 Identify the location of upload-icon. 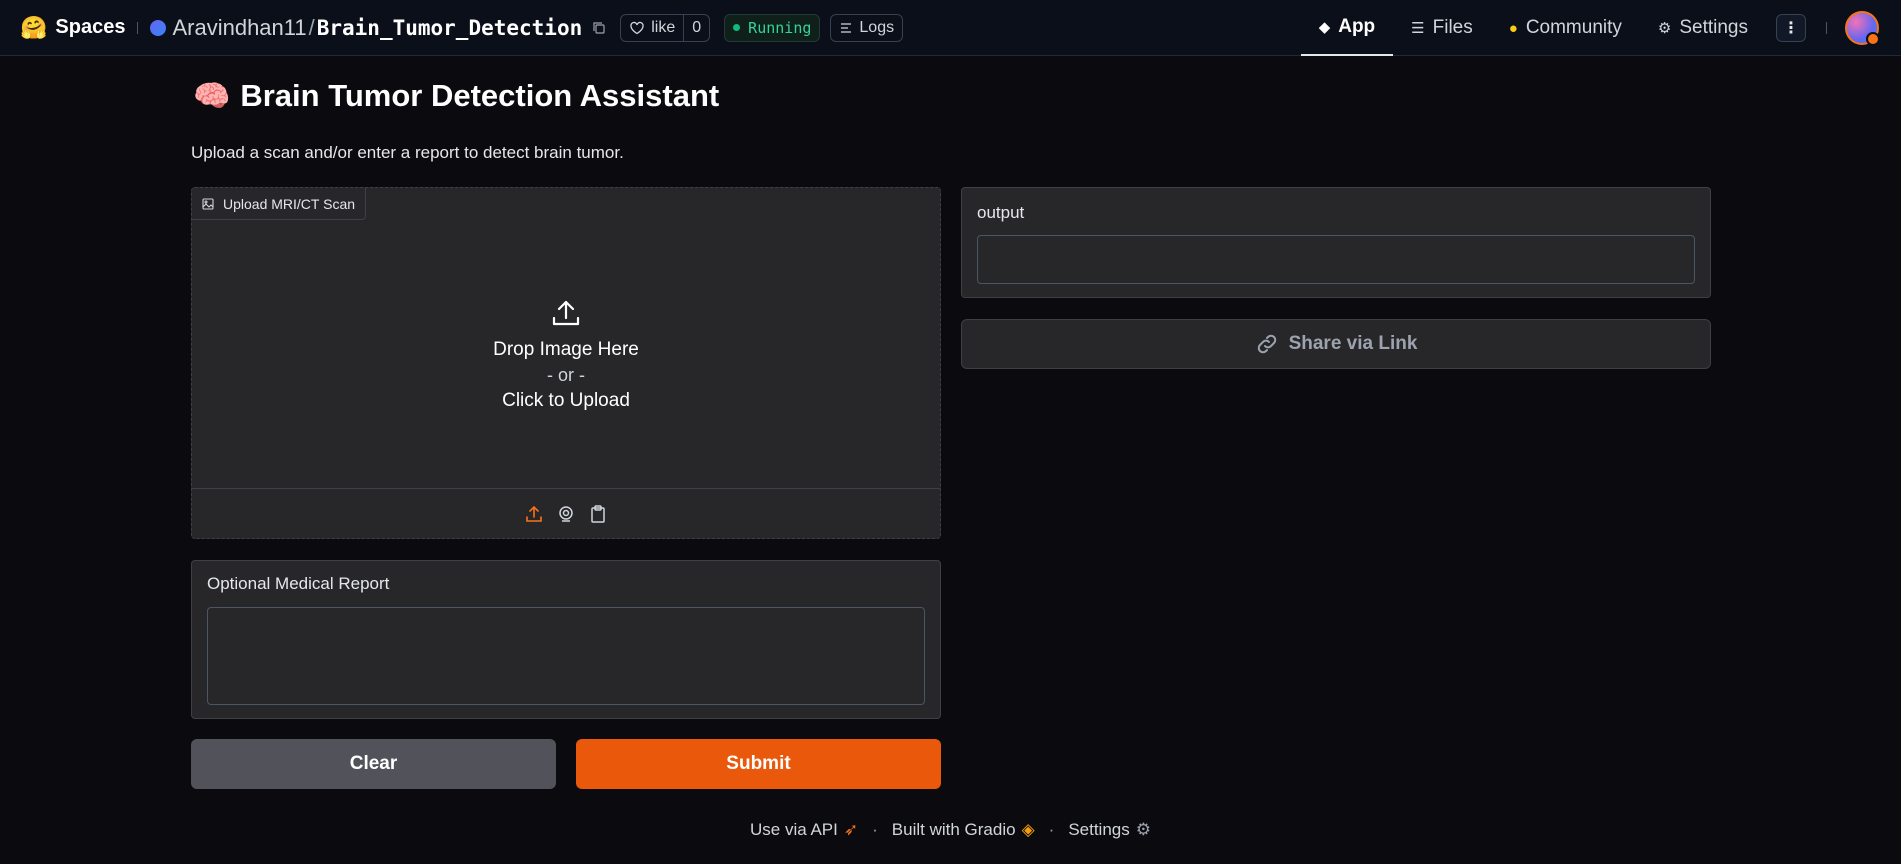
(566, 312).